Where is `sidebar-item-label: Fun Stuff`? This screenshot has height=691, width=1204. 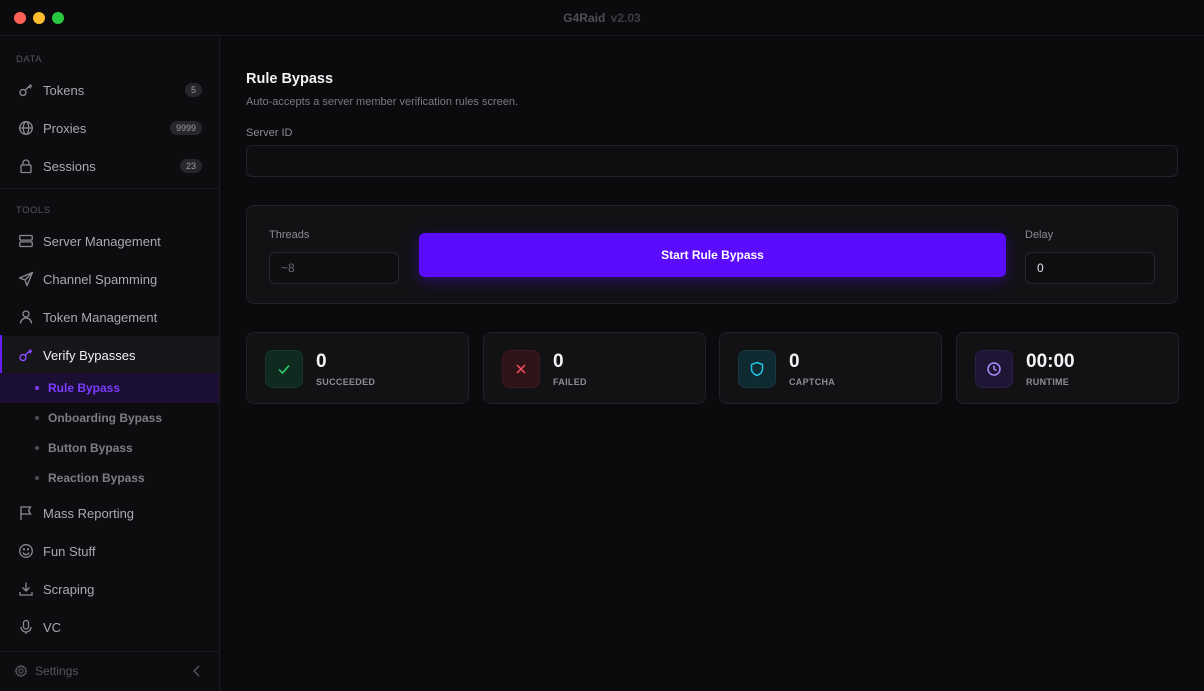 sidebar-item-label: Fun Stuff is located at coordinates (69, 551).